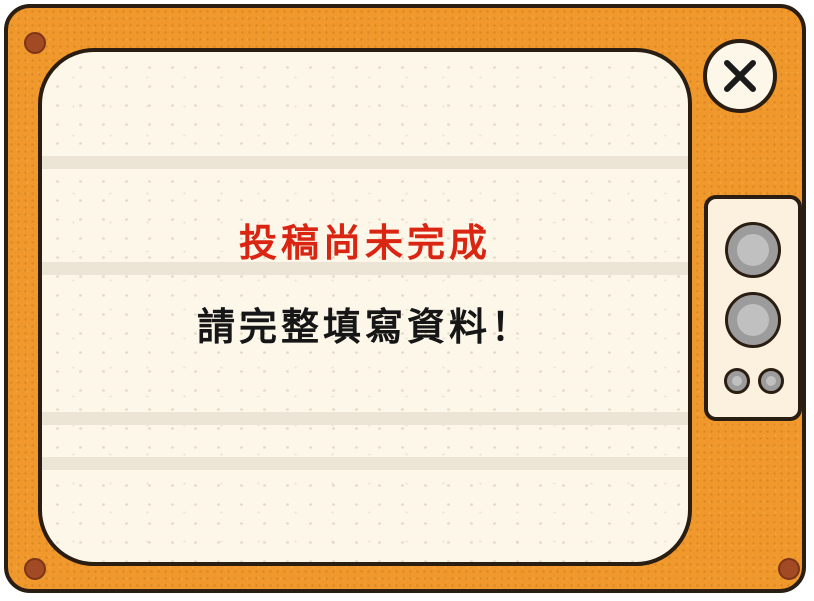 The height and width of the screenshot is (601, 814). Describe the element at coordinates (771, 381) in the screenshot. I see `tv-button-right` at that location.